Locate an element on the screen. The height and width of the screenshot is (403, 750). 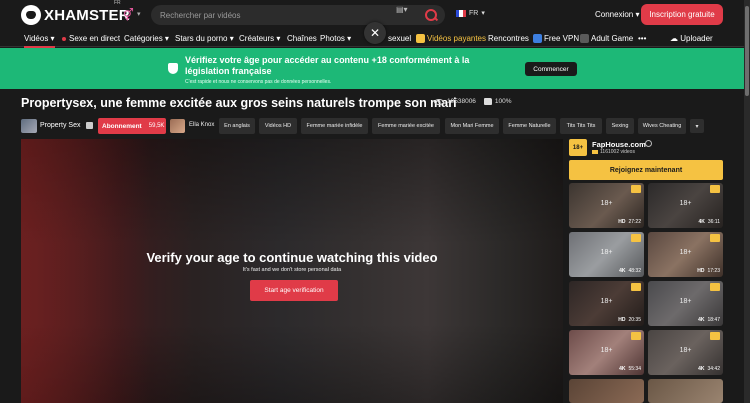
video-stats: 19538006 100% is located at coordinates (473, 101).